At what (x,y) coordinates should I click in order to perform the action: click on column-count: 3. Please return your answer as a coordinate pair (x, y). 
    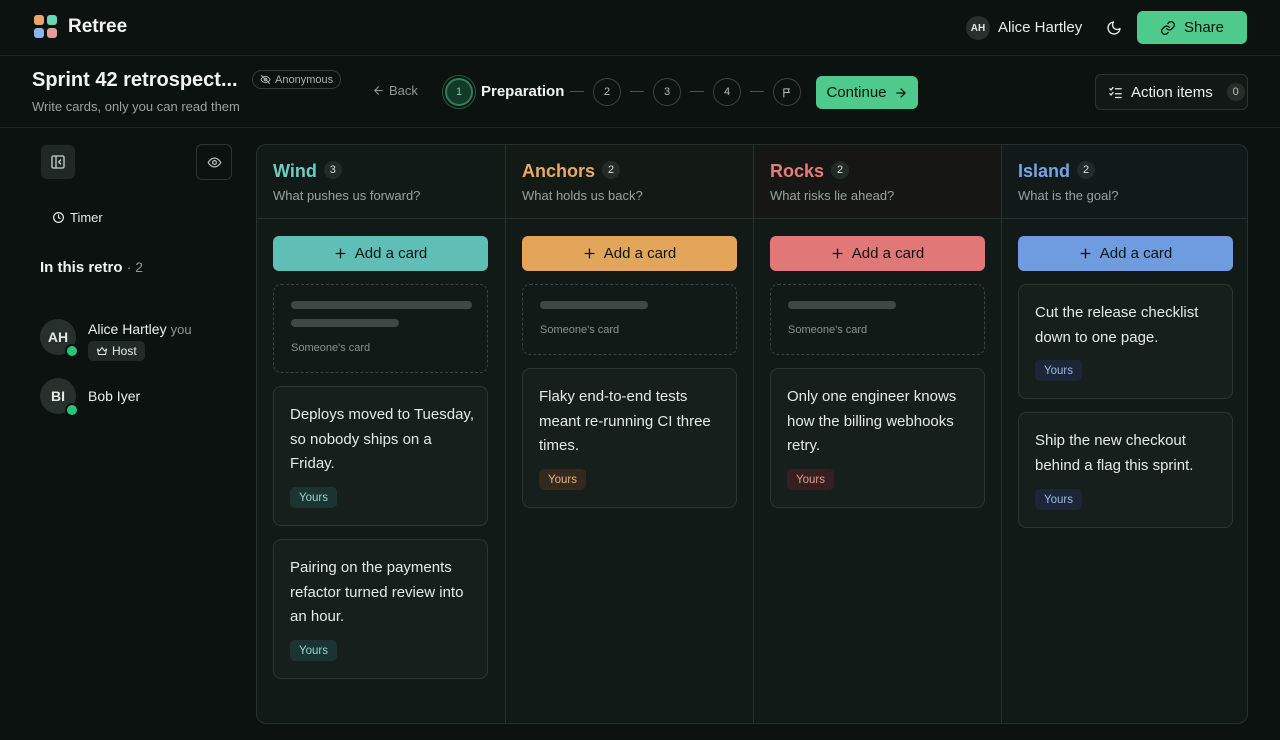
    Looking at the image, I should click on (332, 170).